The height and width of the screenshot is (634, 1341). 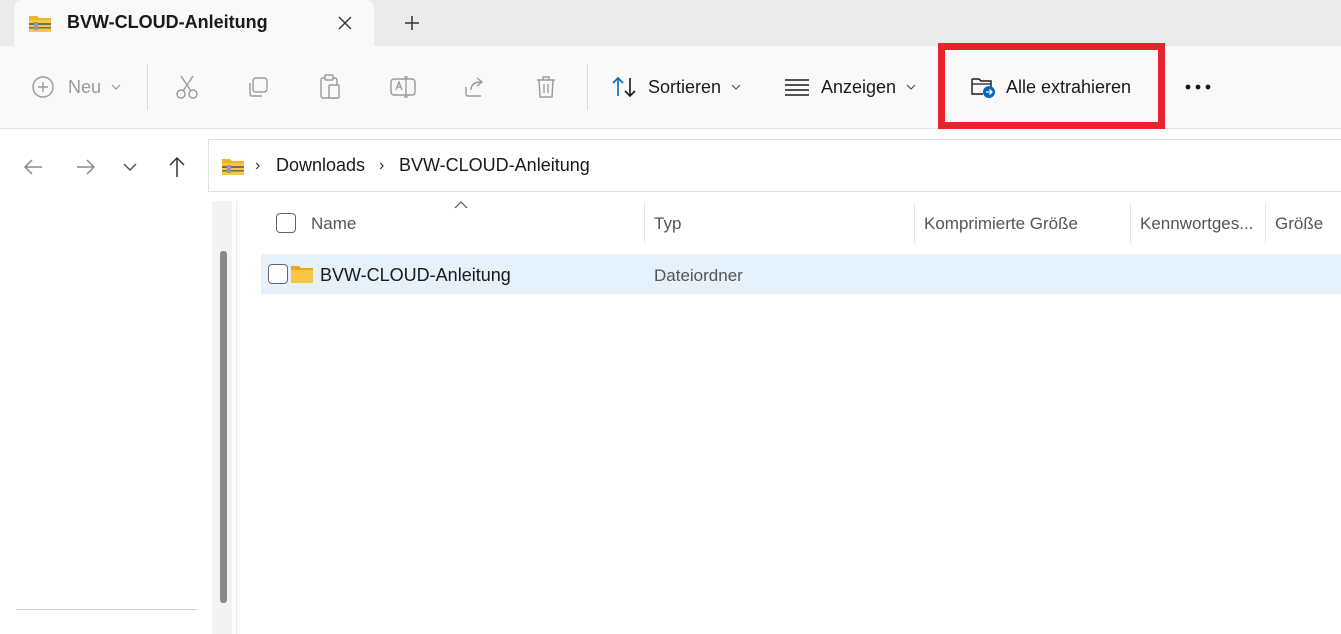 What do you see at coordinates (333, 224) in the screenshot?
I see `column-name: Name` at bounding box center [333, 224].